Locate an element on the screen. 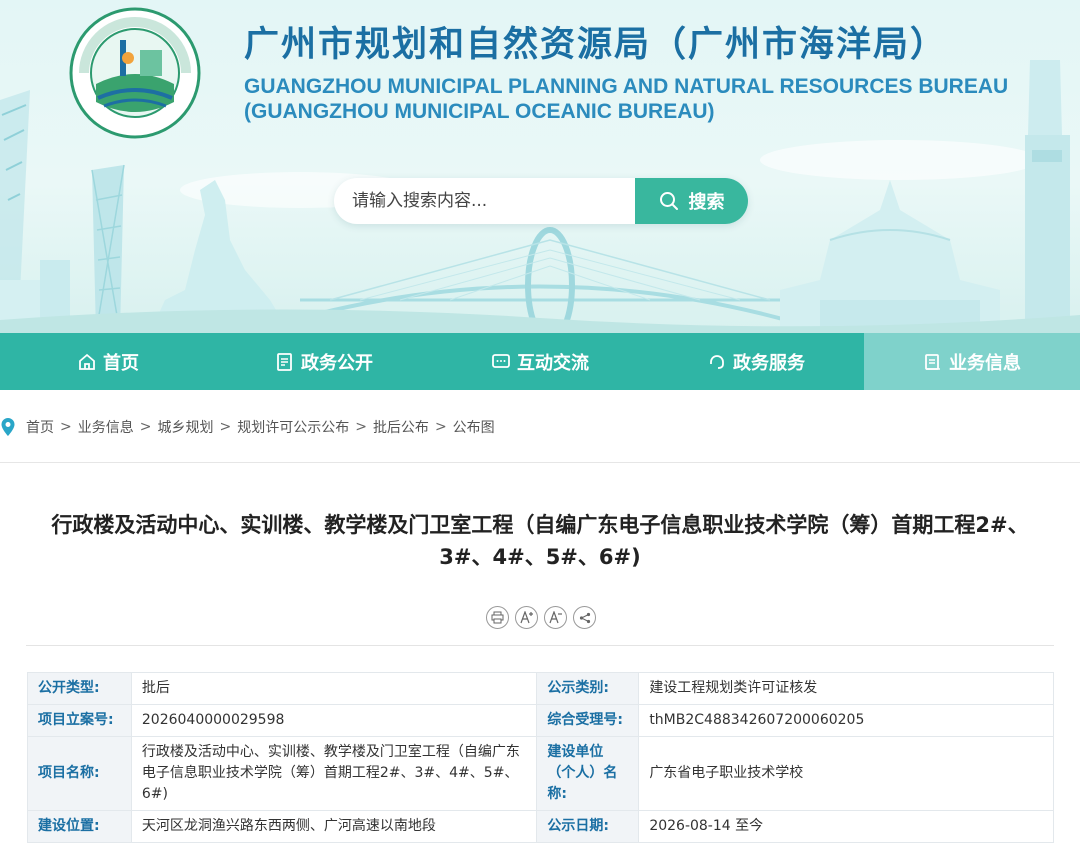 The height and width of the screenshot is (858, 1080). publicity-category-value: 建设工程规划类许可证核发 is located at coordinates (846, 688).